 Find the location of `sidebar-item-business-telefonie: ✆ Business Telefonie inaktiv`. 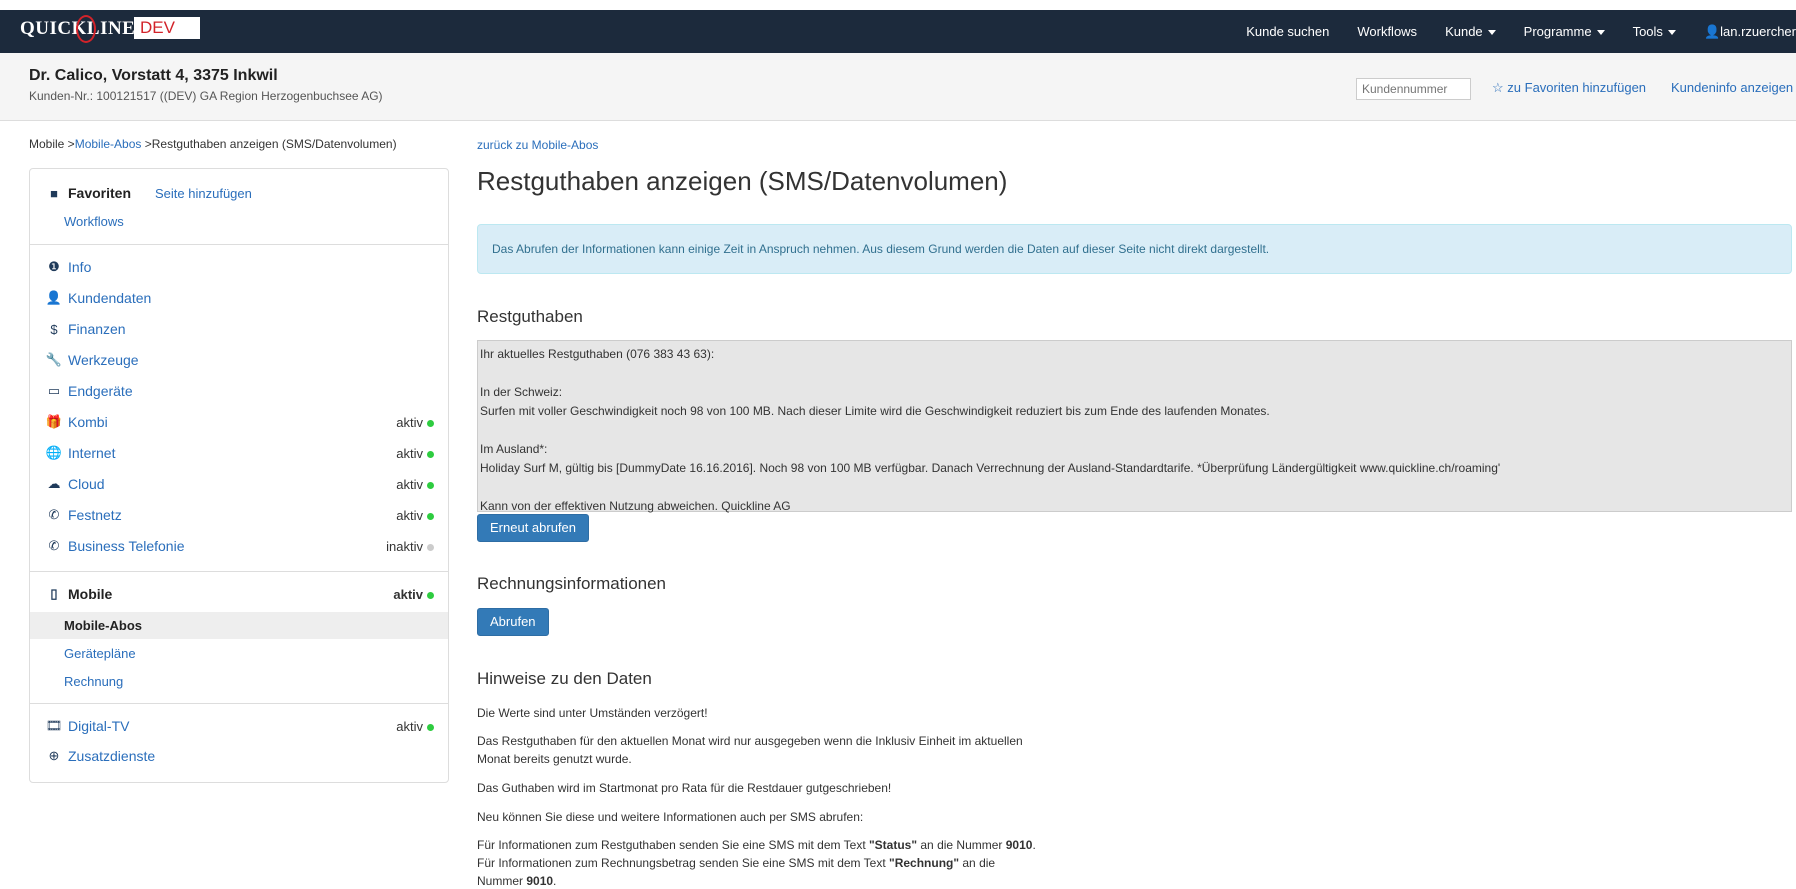

sidebar-item-business-telefonie: ✆ Business Telefonie inaktiv is located at coordinates (239, 546).